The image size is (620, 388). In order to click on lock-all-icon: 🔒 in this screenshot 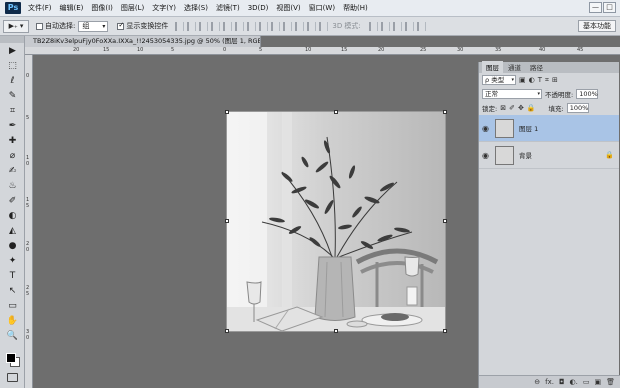, I will do `click(531, 108)`.